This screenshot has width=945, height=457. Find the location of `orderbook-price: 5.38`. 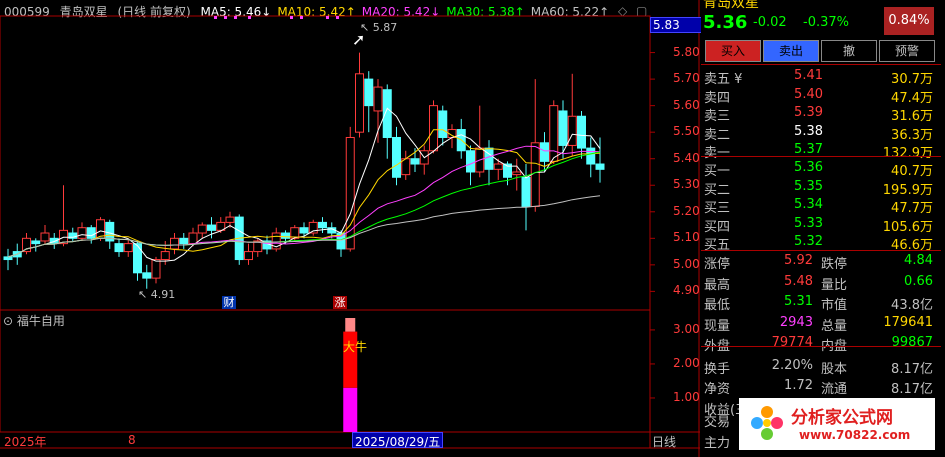

orderbook-price: 5.38 is located at coordinates (808, 131).